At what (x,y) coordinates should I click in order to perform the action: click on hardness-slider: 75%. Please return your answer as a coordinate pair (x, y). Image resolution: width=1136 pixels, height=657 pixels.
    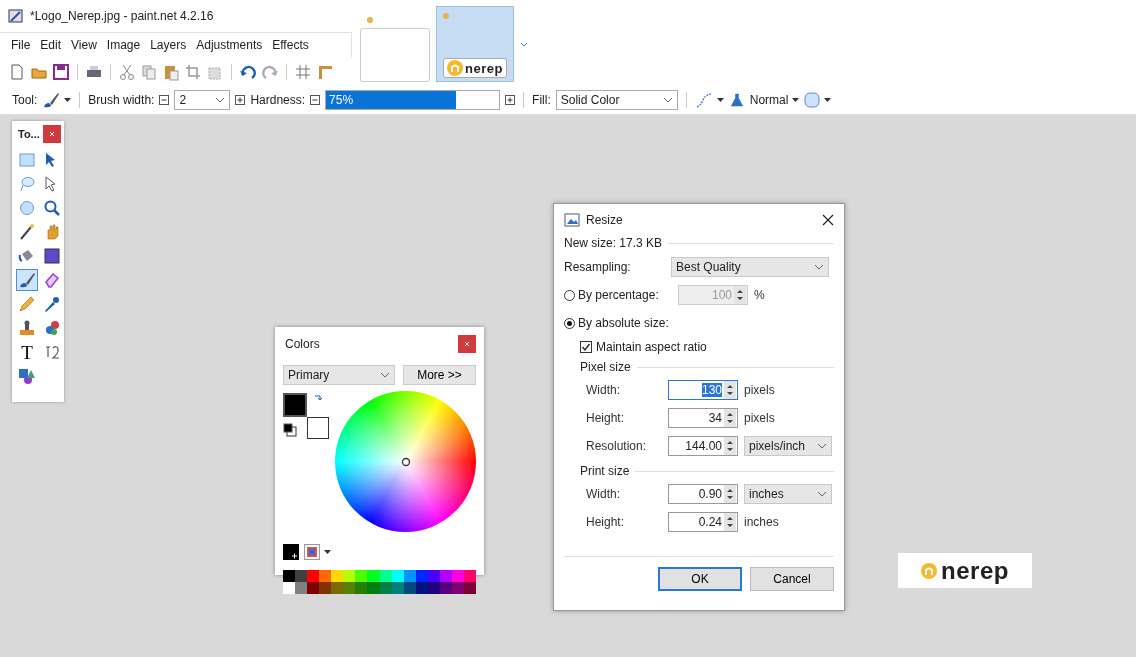
    Looking at the image, I should click on (413, 100).